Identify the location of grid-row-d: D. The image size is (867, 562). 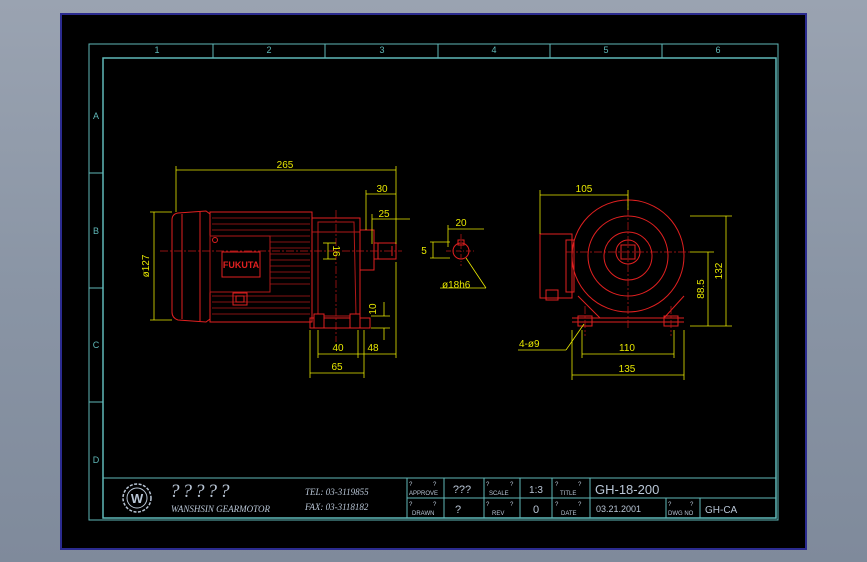
(96, 460).